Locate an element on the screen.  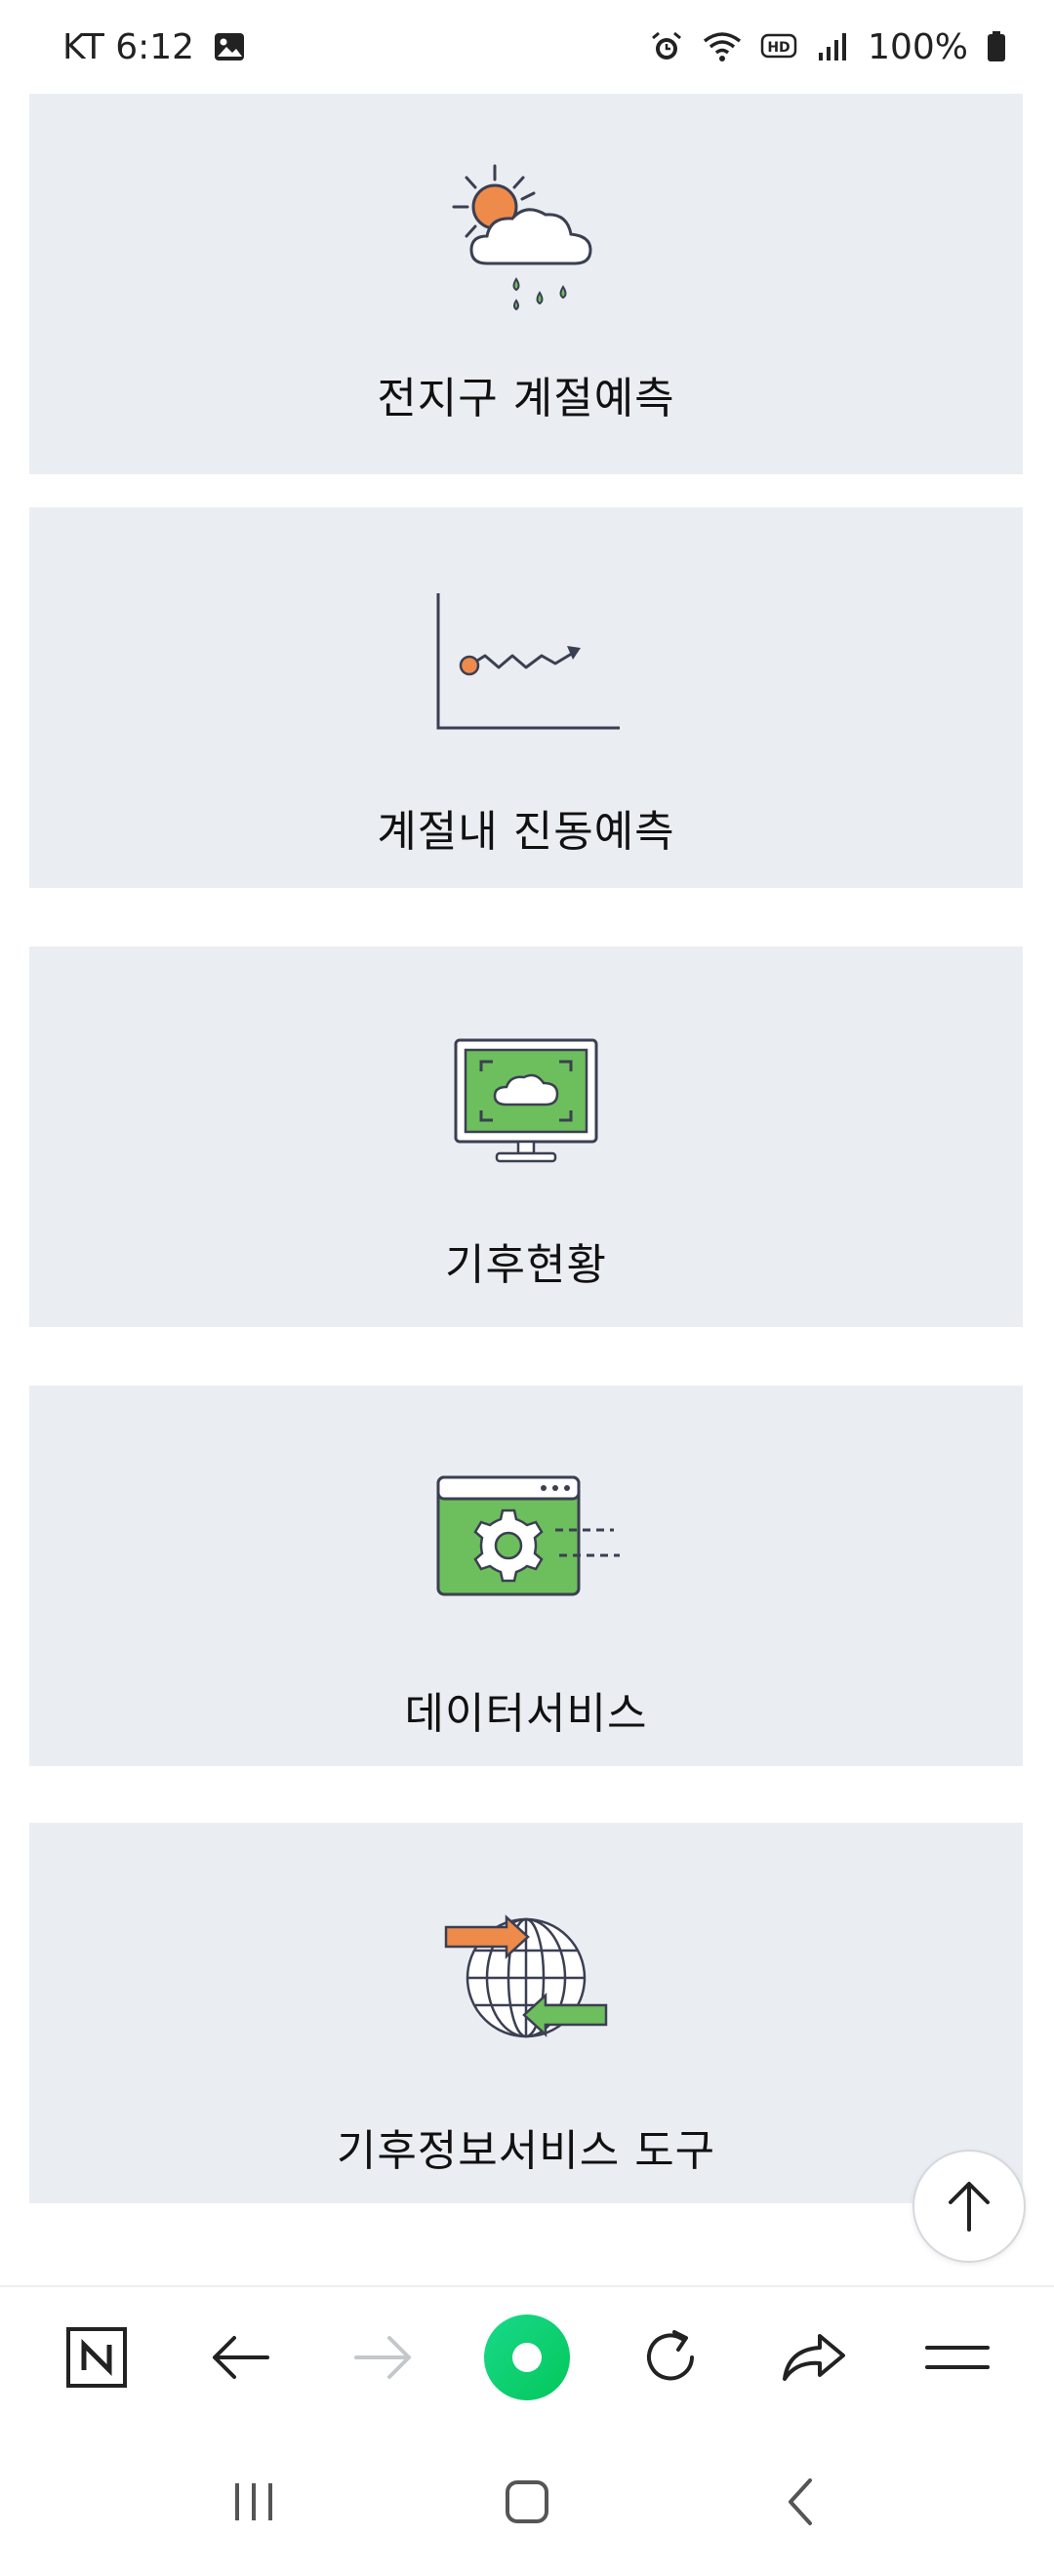
battery-percent: 100% is located at coordinates (918, 46).